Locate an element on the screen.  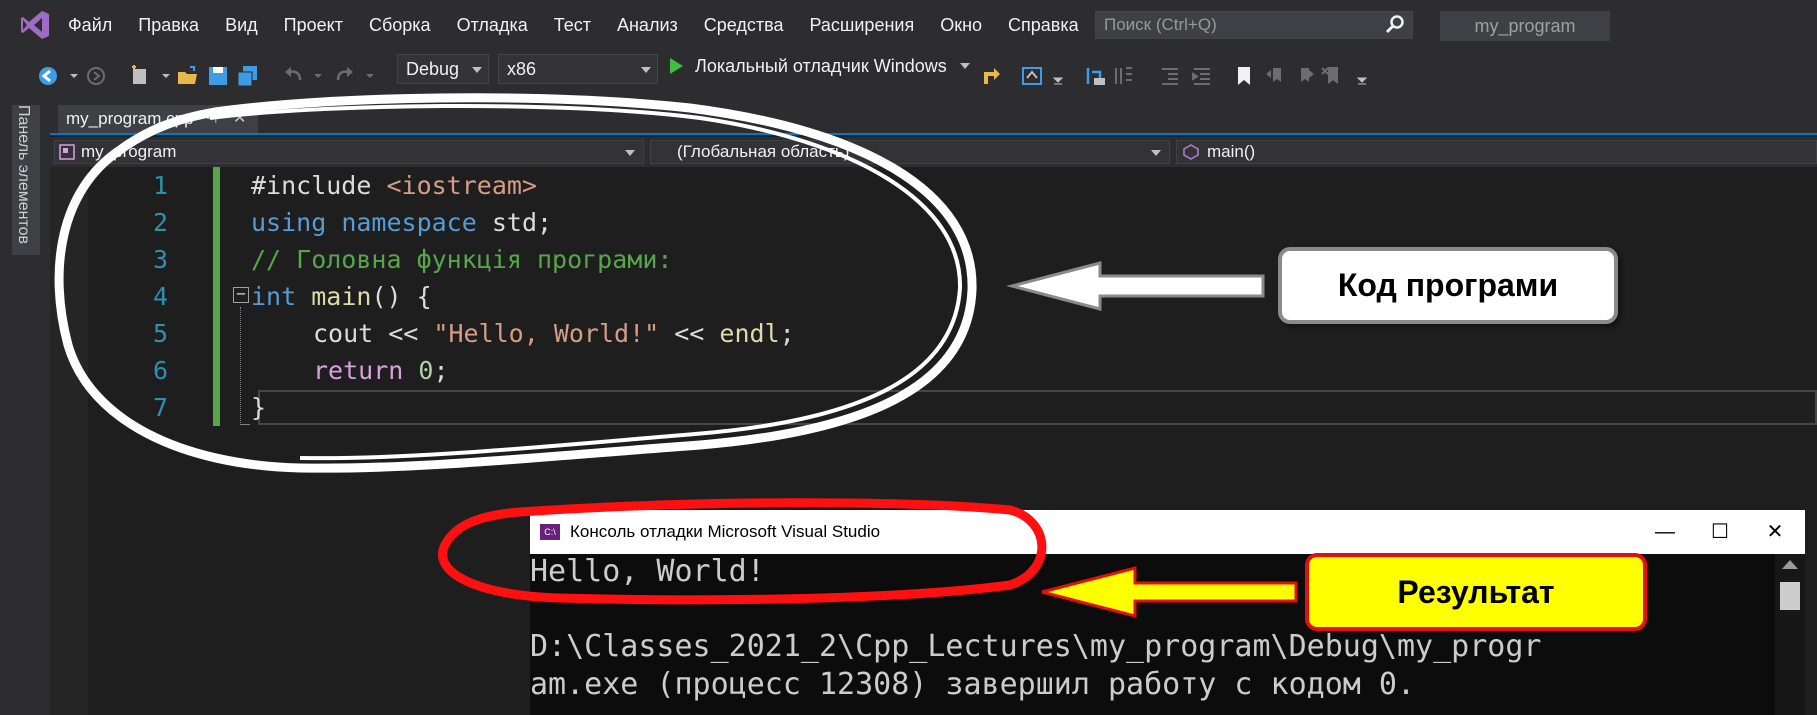
outdent-icon is located at coordinates (1170, 76).